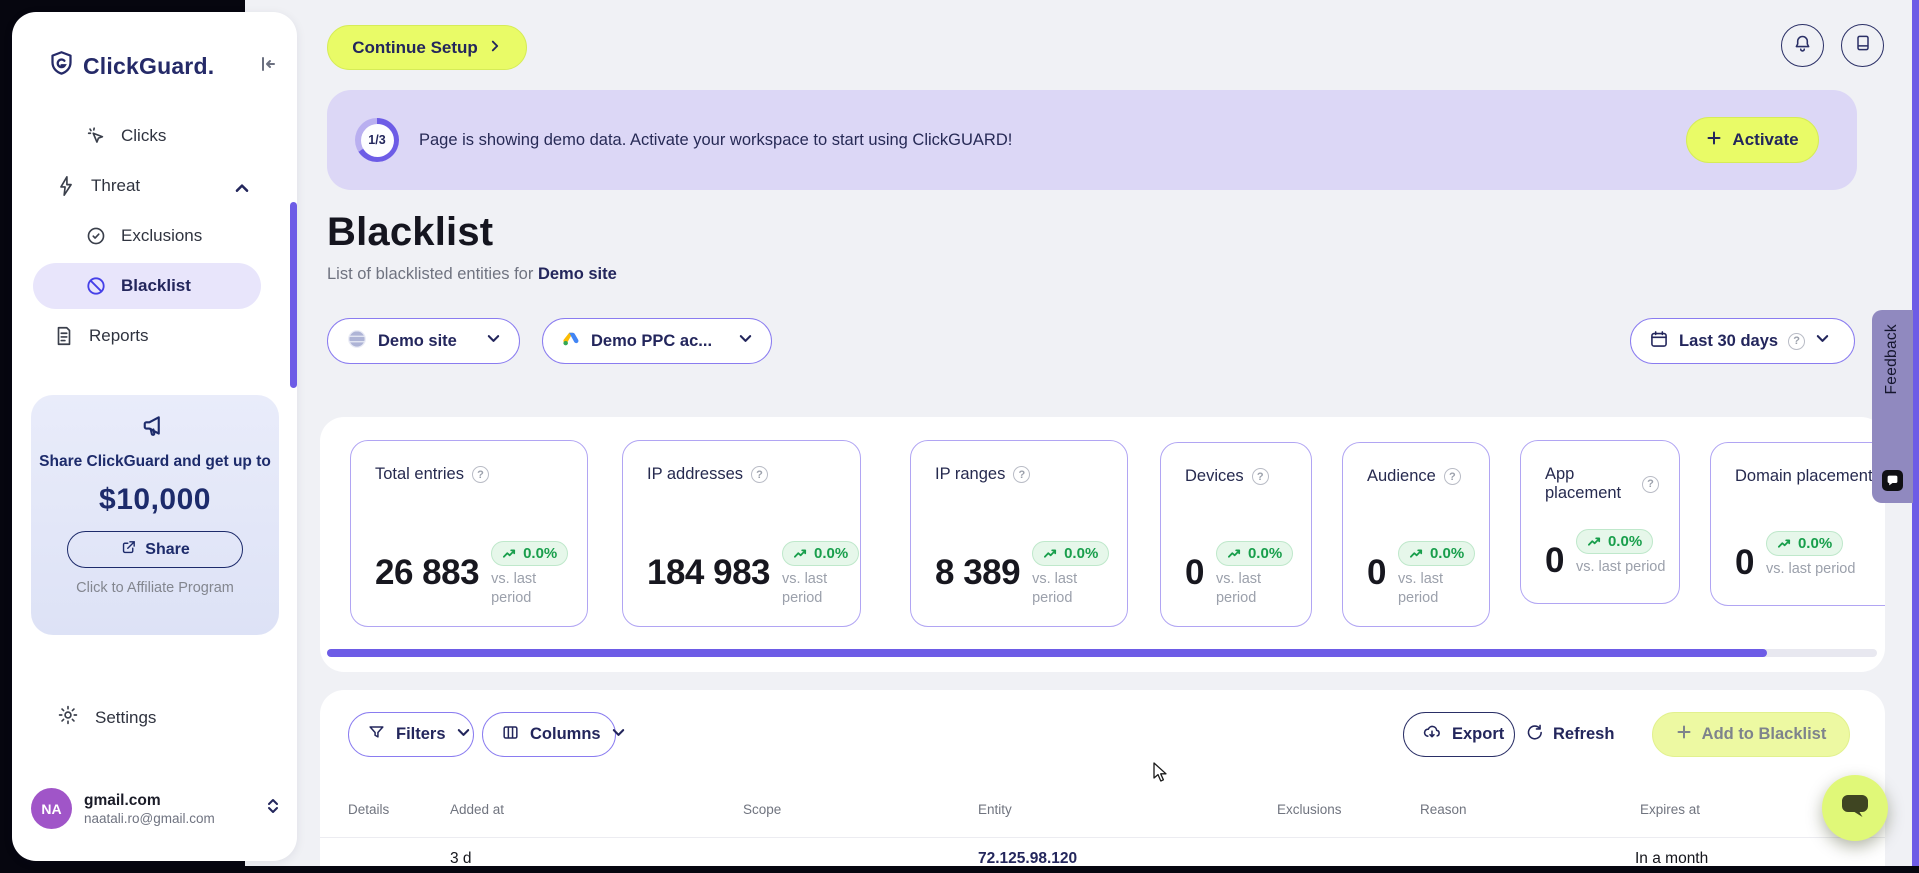 The width and height of the screenshot is (1919, 873). I want to click on notifications-button, so click(1802, 45).